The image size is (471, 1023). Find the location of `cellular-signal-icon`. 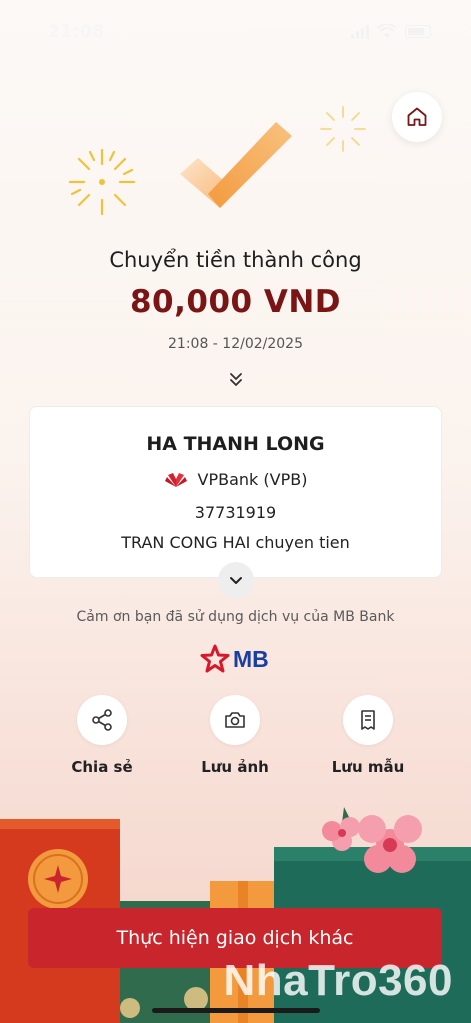

cellular-signal-icon is located at coordinates (360, 31).